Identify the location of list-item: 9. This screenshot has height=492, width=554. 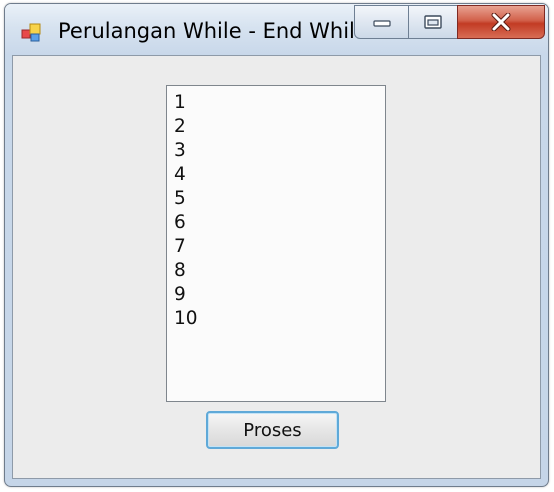
(279, 295).